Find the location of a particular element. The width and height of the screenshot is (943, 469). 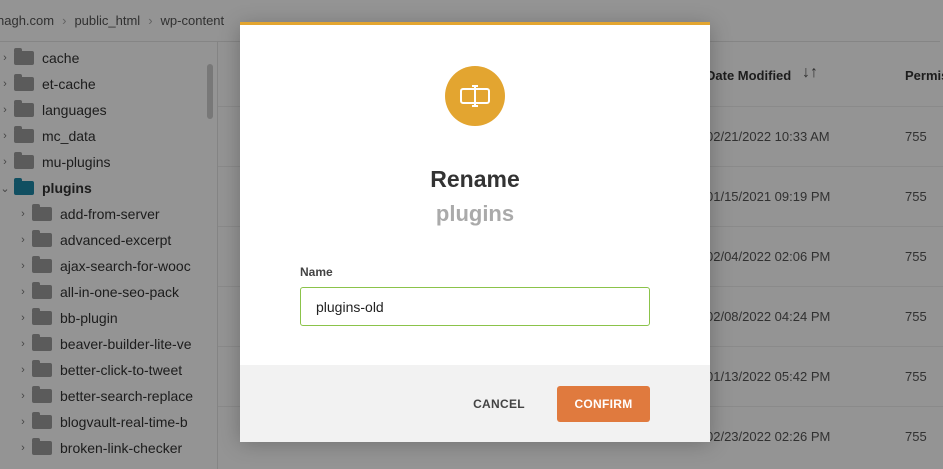

dialog-footer: CANCEL CONFIRM is located at coordinates (475, 403).